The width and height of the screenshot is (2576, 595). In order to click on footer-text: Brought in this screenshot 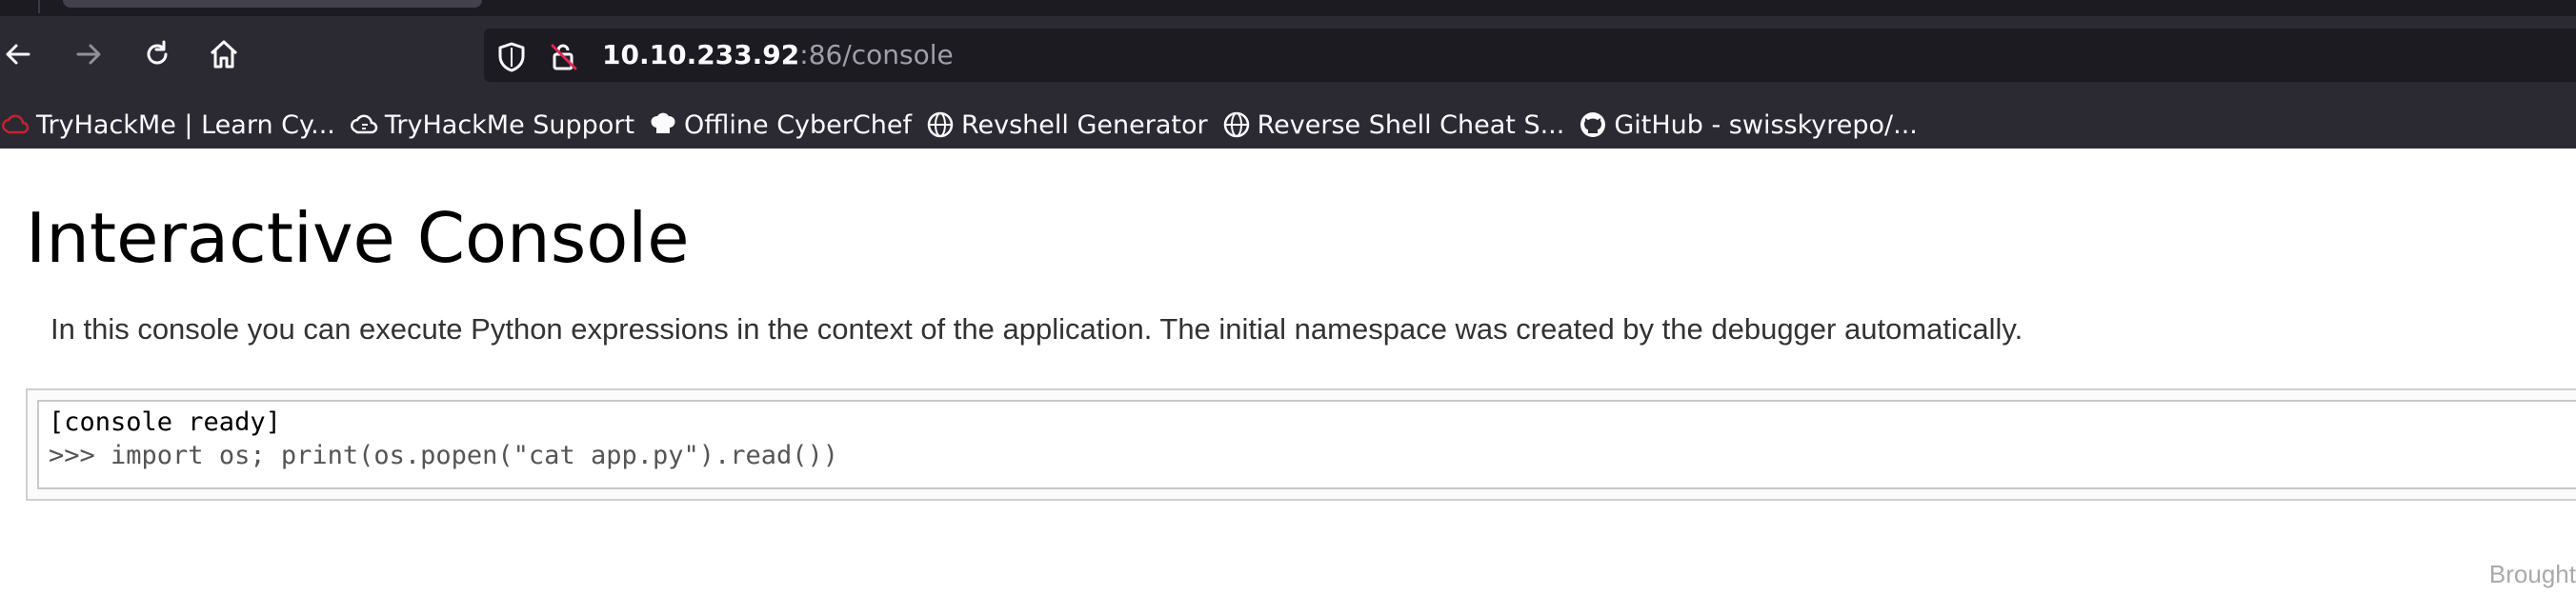, I will do `click(2532, 574)`.